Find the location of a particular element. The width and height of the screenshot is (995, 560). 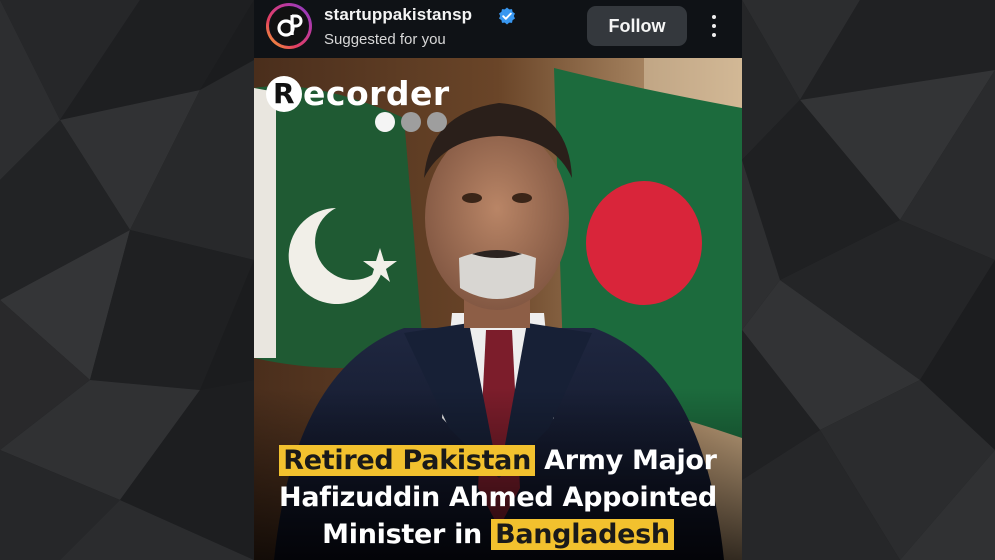

recorder-logo: Recorder is located at coordinates (358, 93).